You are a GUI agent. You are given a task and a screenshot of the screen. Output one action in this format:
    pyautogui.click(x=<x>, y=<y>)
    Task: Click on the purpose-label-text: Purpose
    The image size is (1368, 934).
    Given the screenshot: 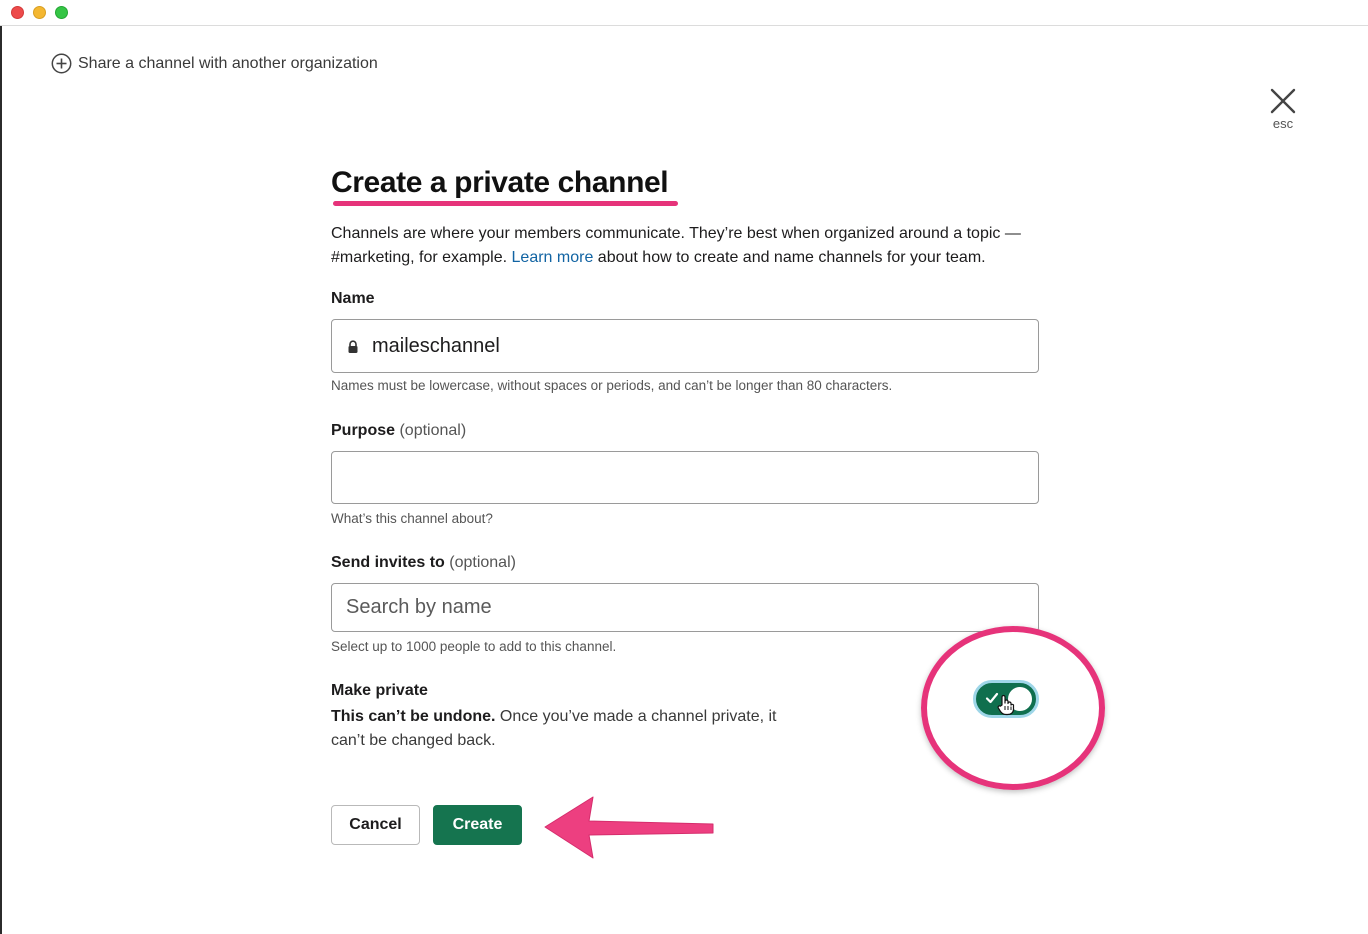 What is the action you would take?
    pyautogui.click(x=363, y=430)
    